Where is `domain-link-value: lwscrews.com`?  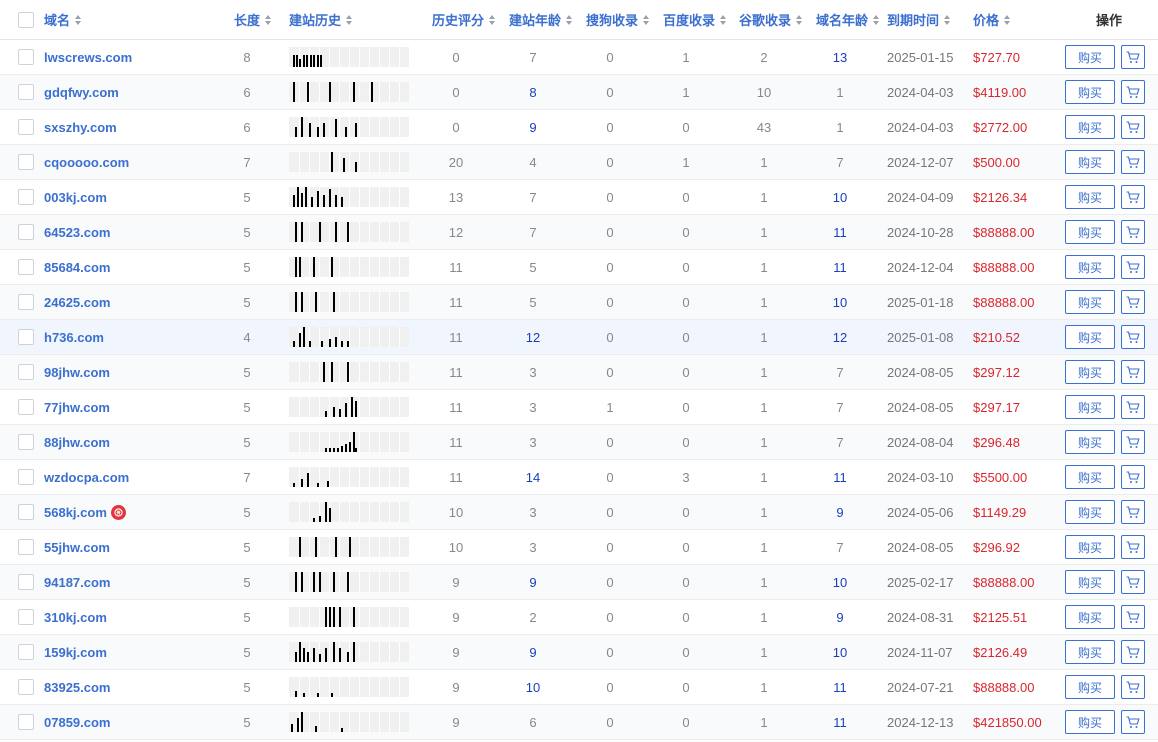 domain-link-value: lwscrews.com is located at coordinates (88, 57).